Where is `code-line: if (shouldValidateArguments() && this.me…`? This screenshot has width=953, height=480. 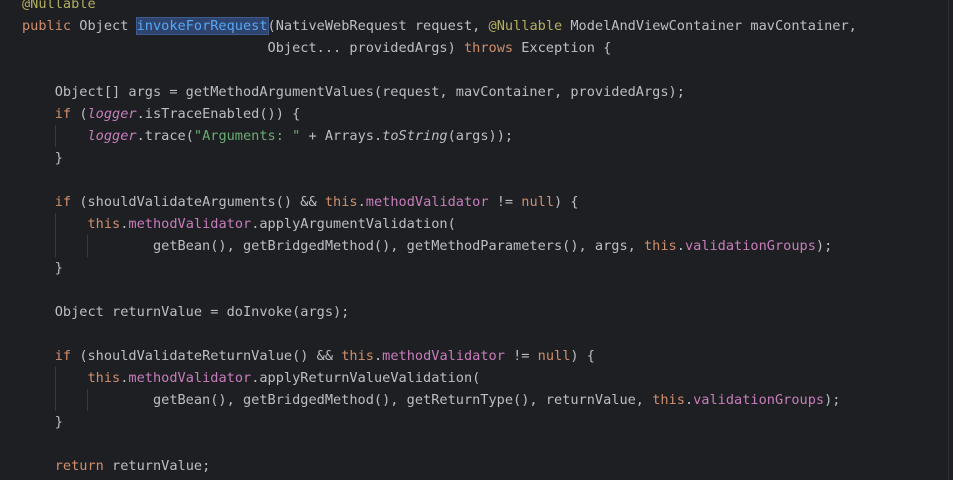 code-line: if (shouldValidateArguments() && this.me… is located at coordinates (439, 202).